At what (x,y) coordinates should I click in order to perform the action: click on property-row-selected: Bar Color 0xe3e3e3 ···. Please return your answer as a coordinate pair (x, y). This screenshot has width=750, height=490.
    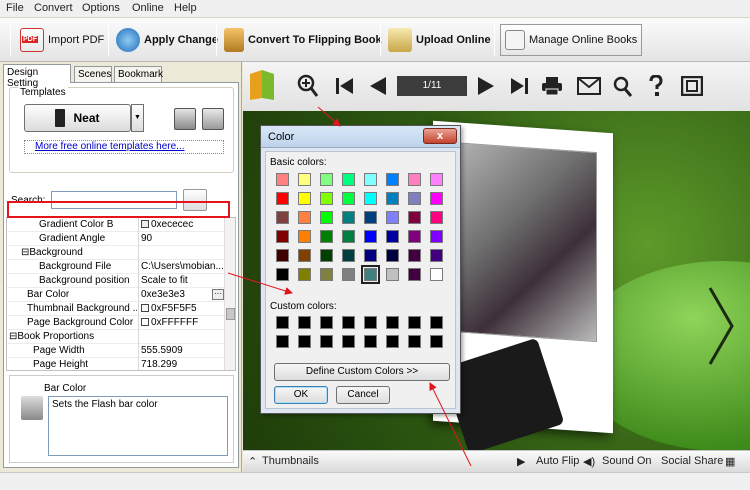
    Looking at the image, I should click on (116, 295).